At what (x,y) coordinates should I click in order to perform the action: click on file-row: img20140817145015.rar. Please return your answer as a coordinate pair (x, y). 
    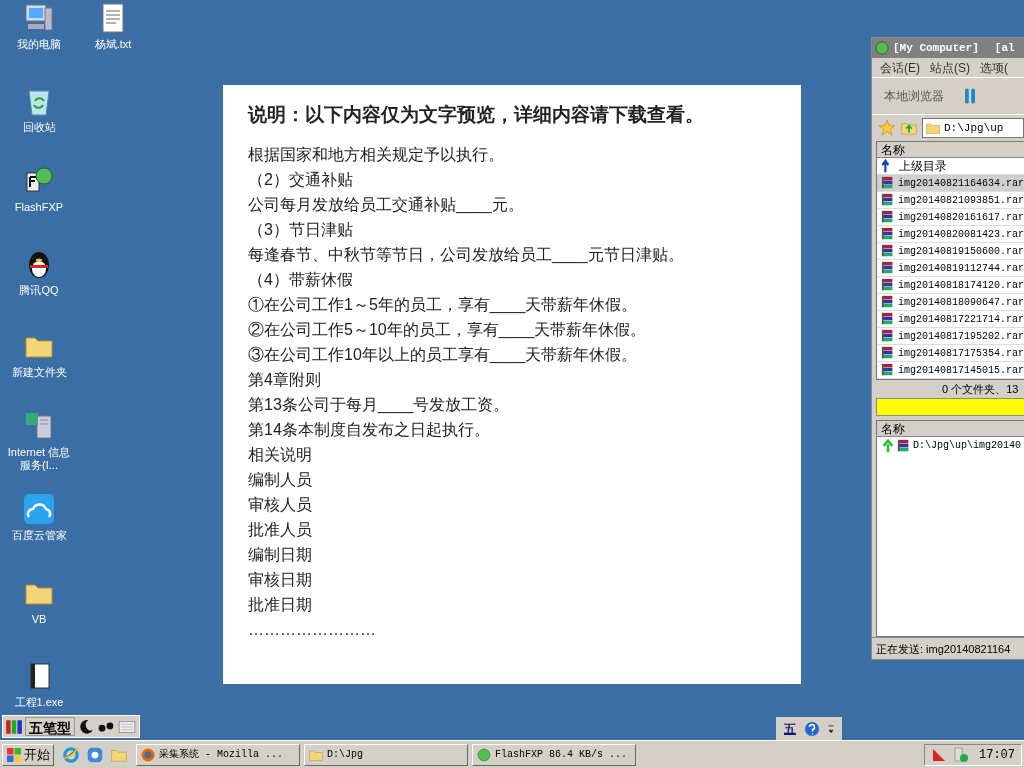
    Looking at the image, I should click on (950, 370).